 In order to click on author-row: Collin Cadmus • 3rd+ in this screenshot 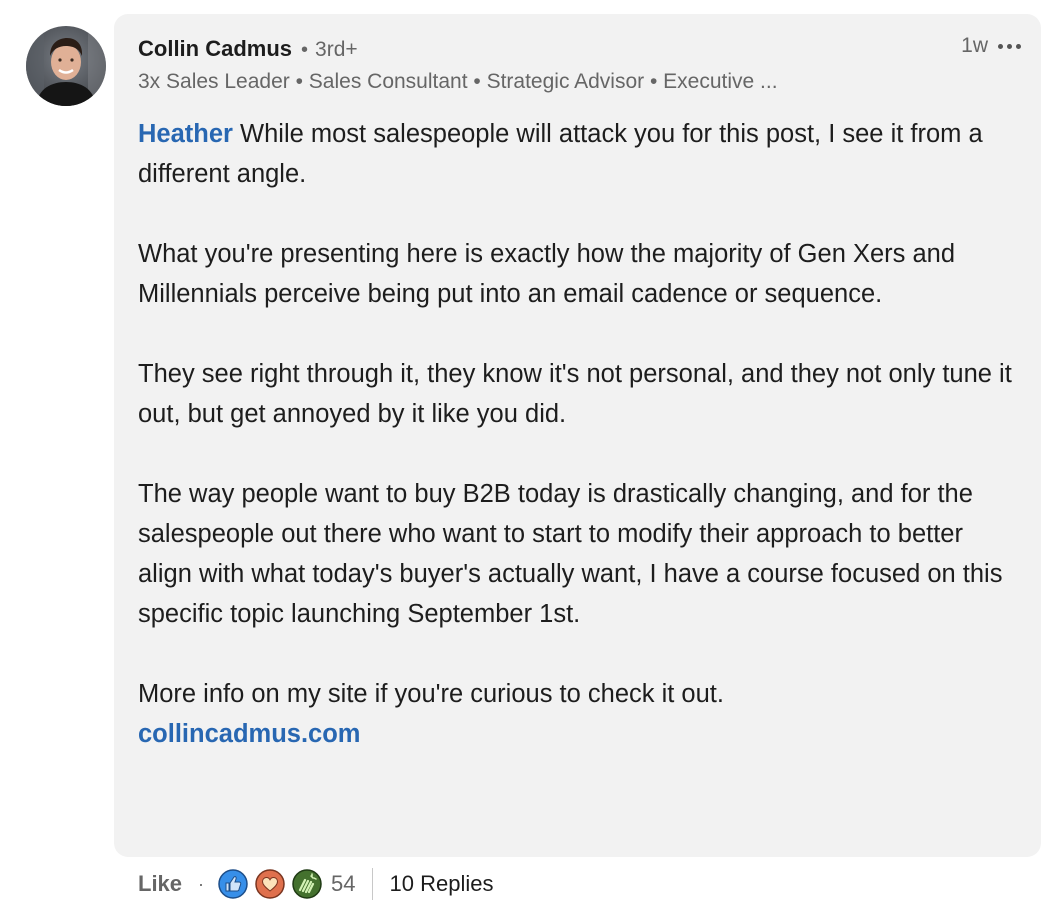, I will do `click(248, 49)`.